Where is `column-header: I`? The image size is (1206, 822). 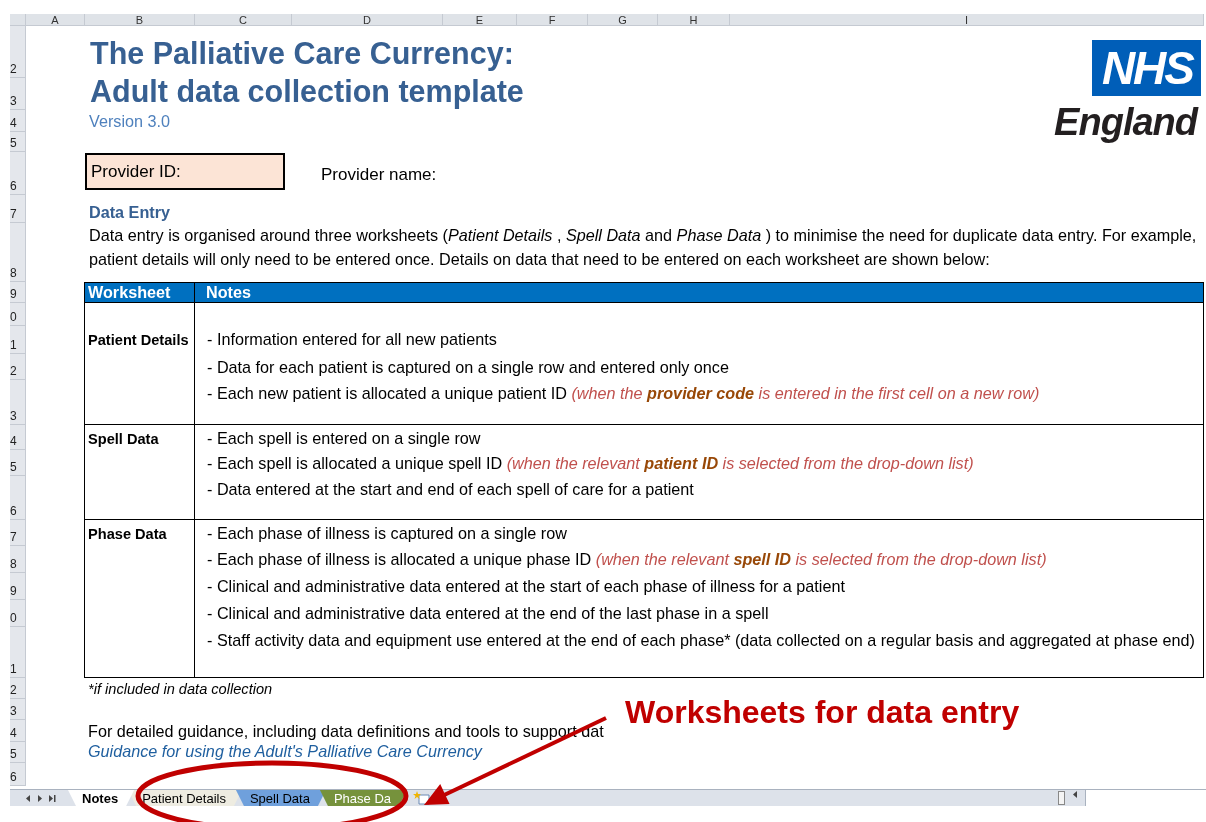
column-header: I is located at coordinates (967, 19).